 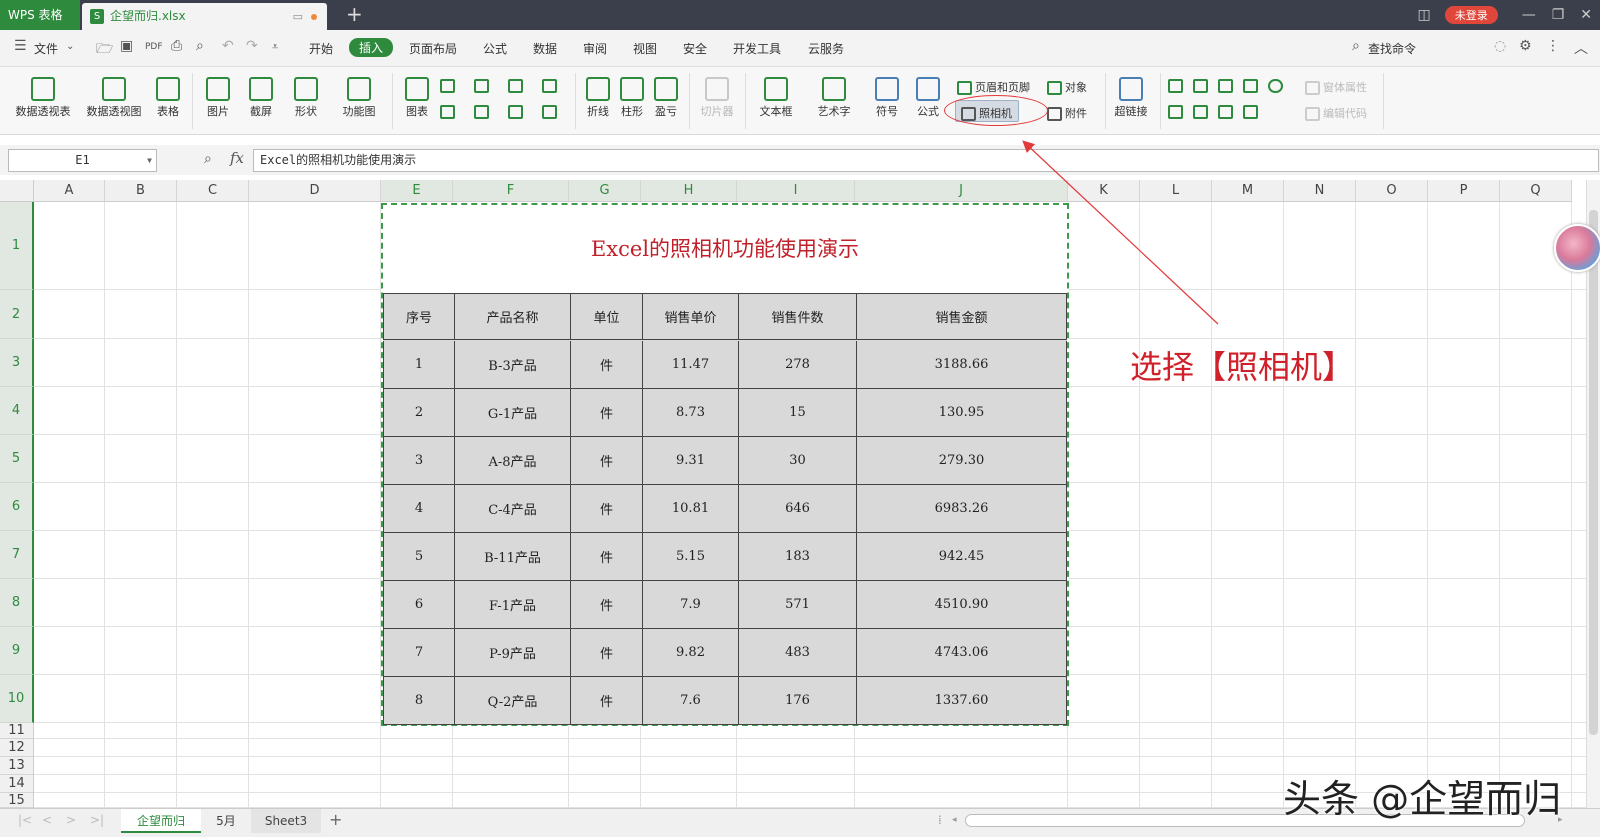 What do you see at coordinates (1320, 191) in the screenshot?
I see `column-header-n: N` at bounding box center [1320, 191].